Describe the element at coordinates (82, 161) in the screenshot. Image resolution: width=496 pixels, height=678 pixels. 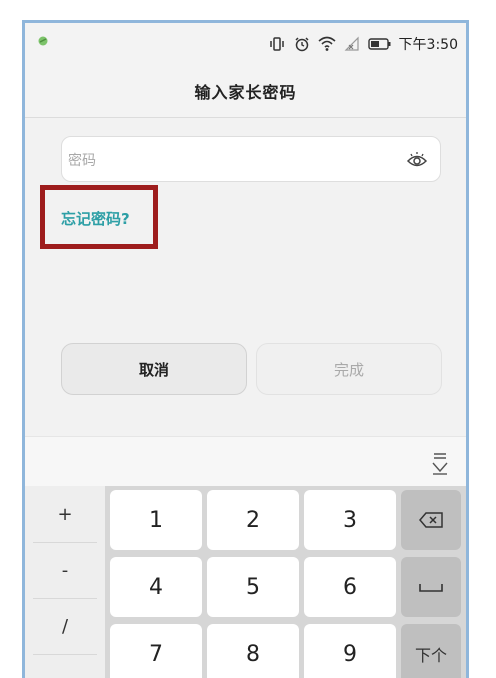
I see `password-placeholder: 密码` at that location.